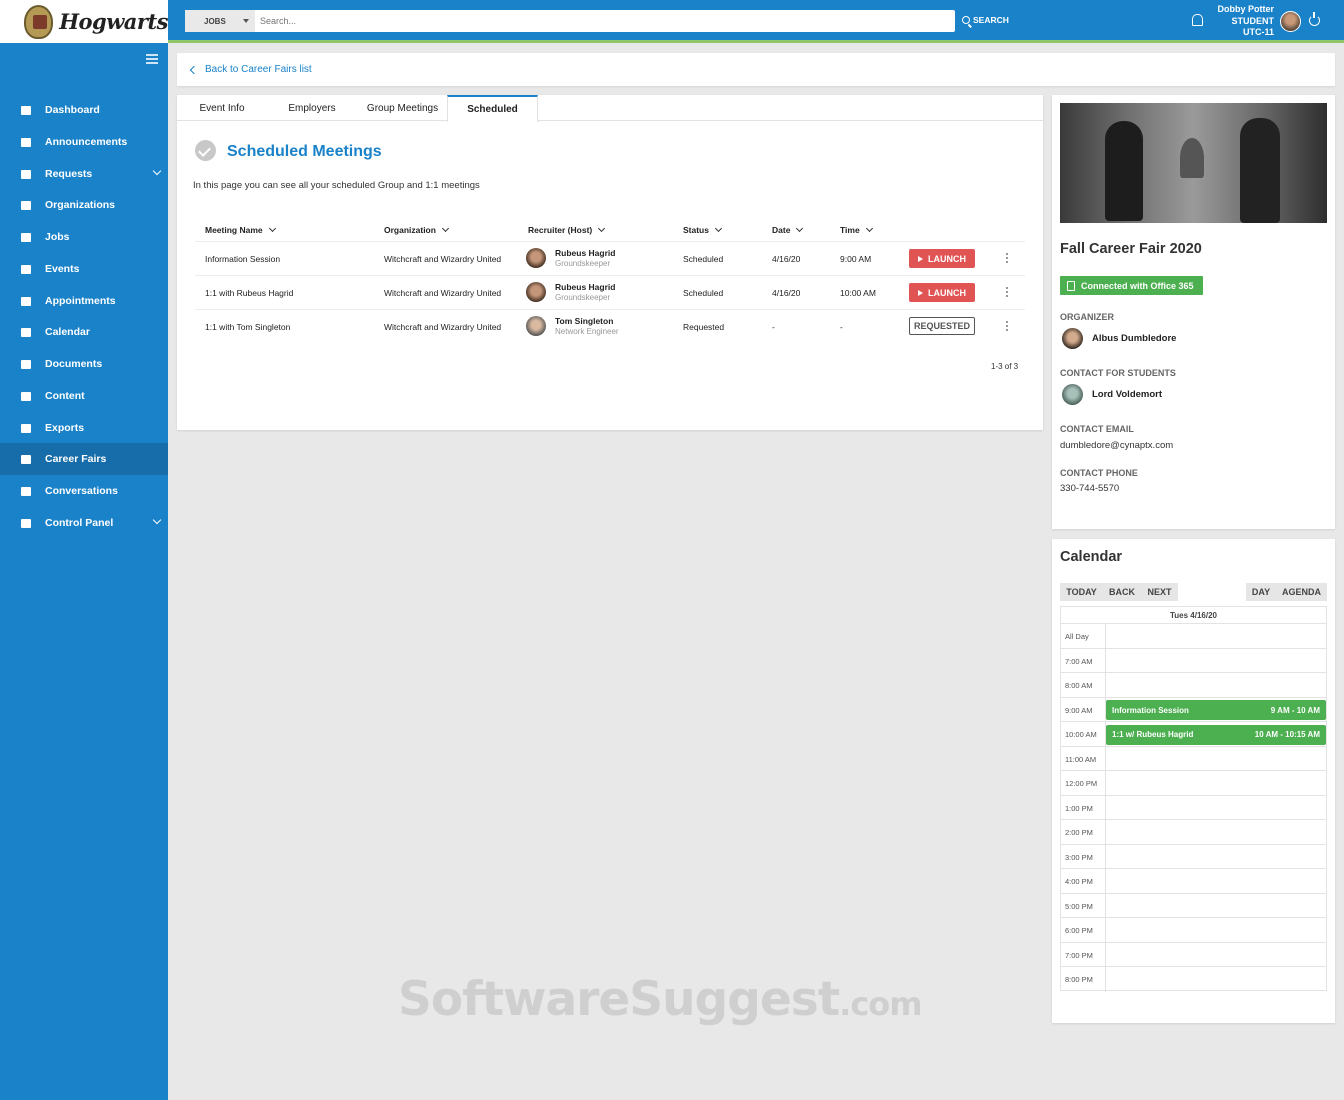  I want to click on sidebar-item-label: Conversations, so click(81, 491).